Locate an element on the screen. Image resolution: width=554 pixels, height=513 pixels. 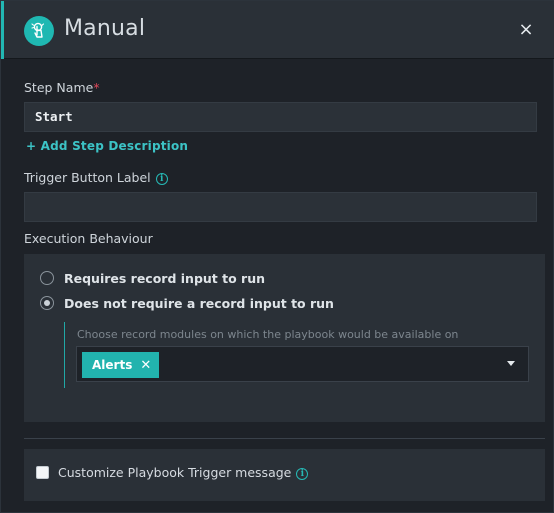
panel-title: Manual is located at coordinates (105, 28).